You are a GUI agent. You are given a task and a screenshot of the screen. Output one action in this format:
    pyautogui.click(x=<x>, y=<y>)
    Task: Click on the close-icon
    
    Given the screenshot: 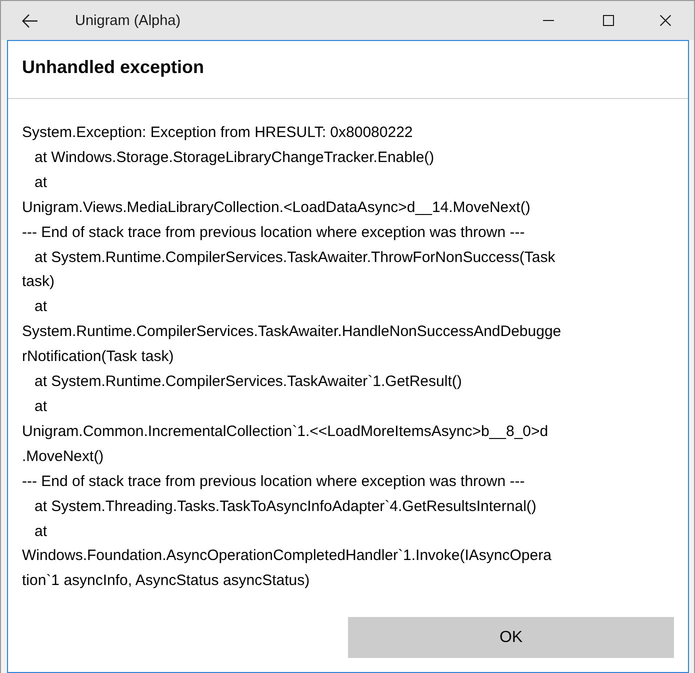 What is the action you would take?
    pyautogui.click(x=665, y=20)
    